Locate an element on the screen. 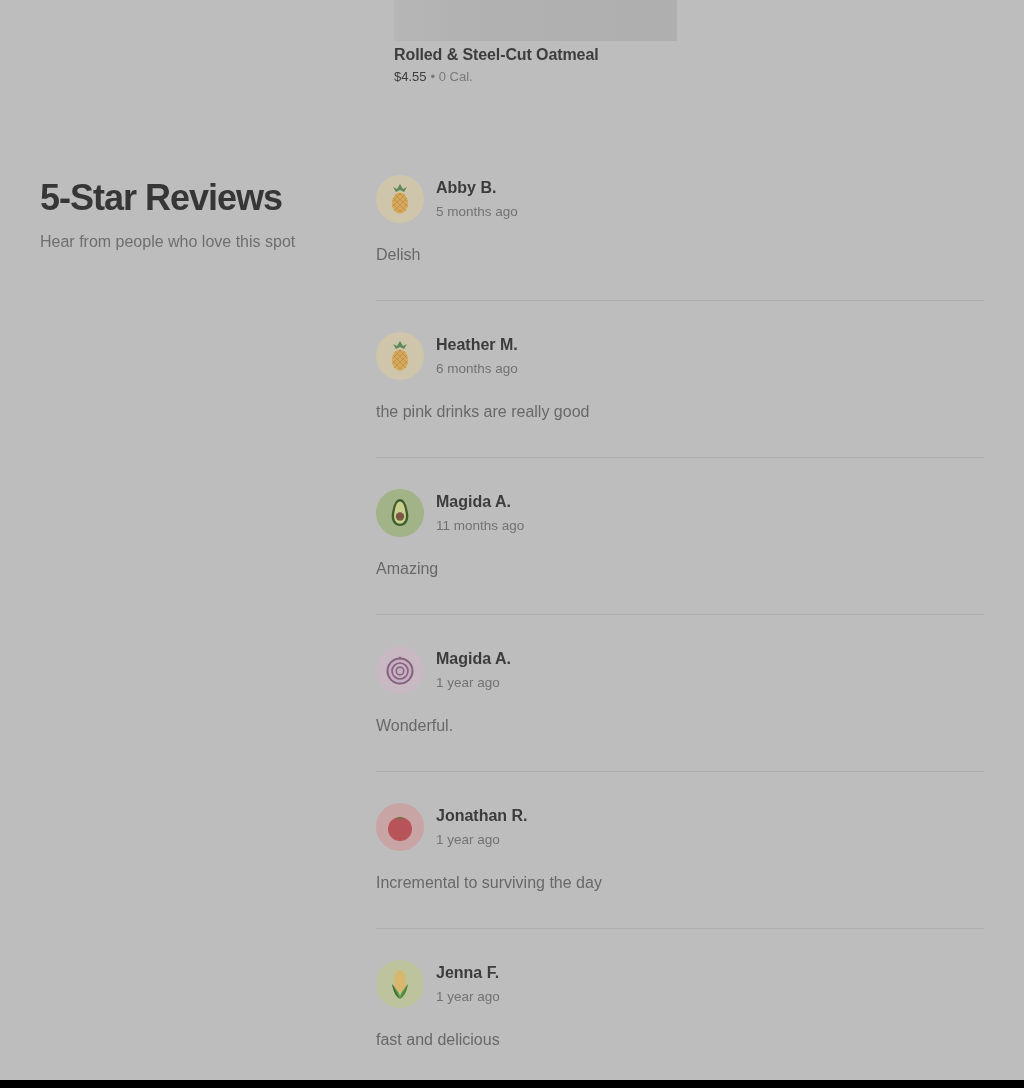 The height and width of the screenshot is (1088, 1024). tomato-icon is located at coordinates (400, 827).